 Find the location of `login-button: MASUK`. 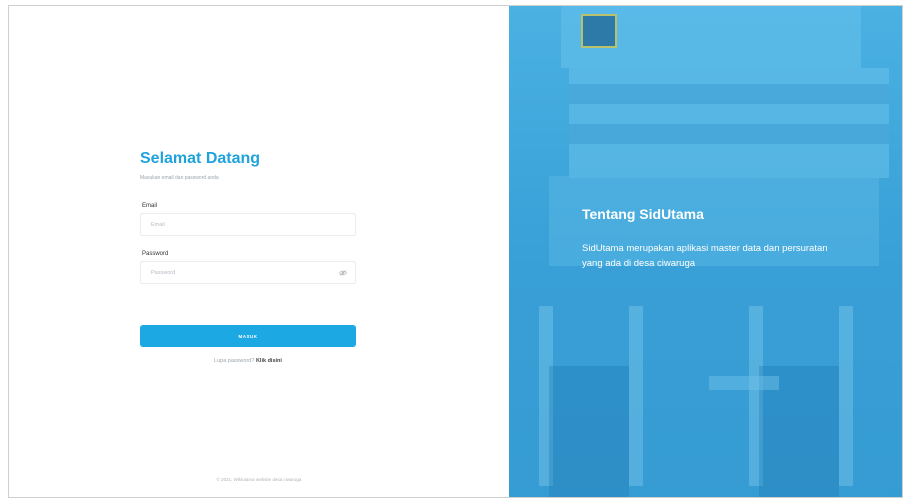

login-button: MASUK is located at coordinates (248, 336).